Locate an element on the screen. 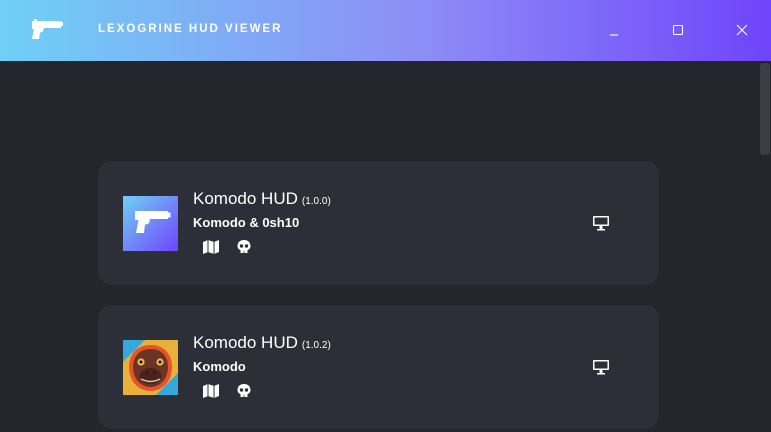  komodo-dragon-logo-icon is located at coordinates (150, 367).